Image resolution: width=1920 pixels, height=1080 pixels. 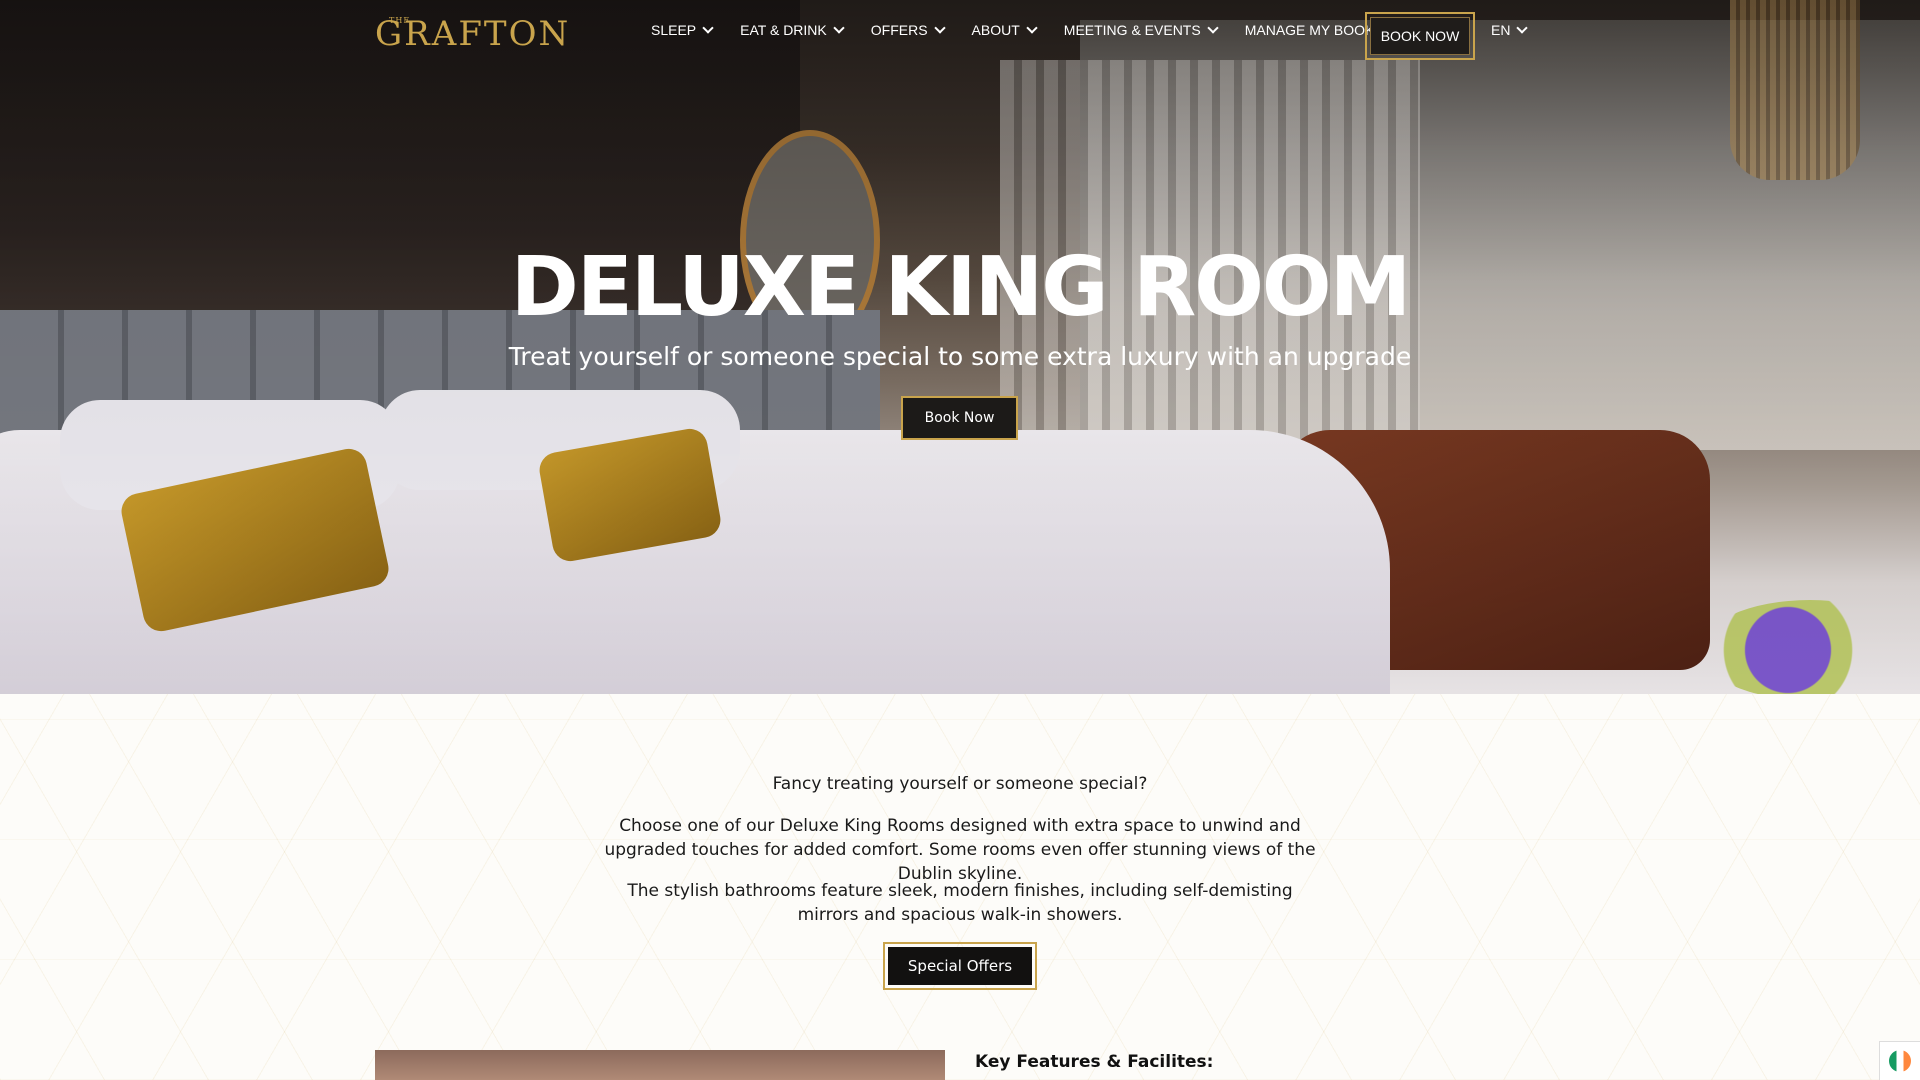 I want to click on language-selector: EN, so click(x=1510, y=30).